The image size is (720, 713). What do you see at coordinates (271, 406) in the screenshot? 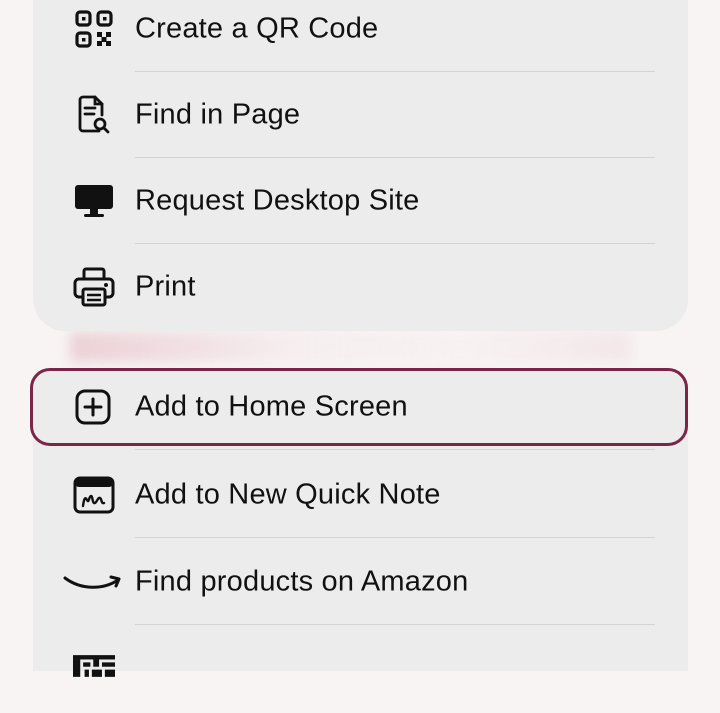
I see `menu-item-label: Add to Home Screen` at bounding box center [271, 406].